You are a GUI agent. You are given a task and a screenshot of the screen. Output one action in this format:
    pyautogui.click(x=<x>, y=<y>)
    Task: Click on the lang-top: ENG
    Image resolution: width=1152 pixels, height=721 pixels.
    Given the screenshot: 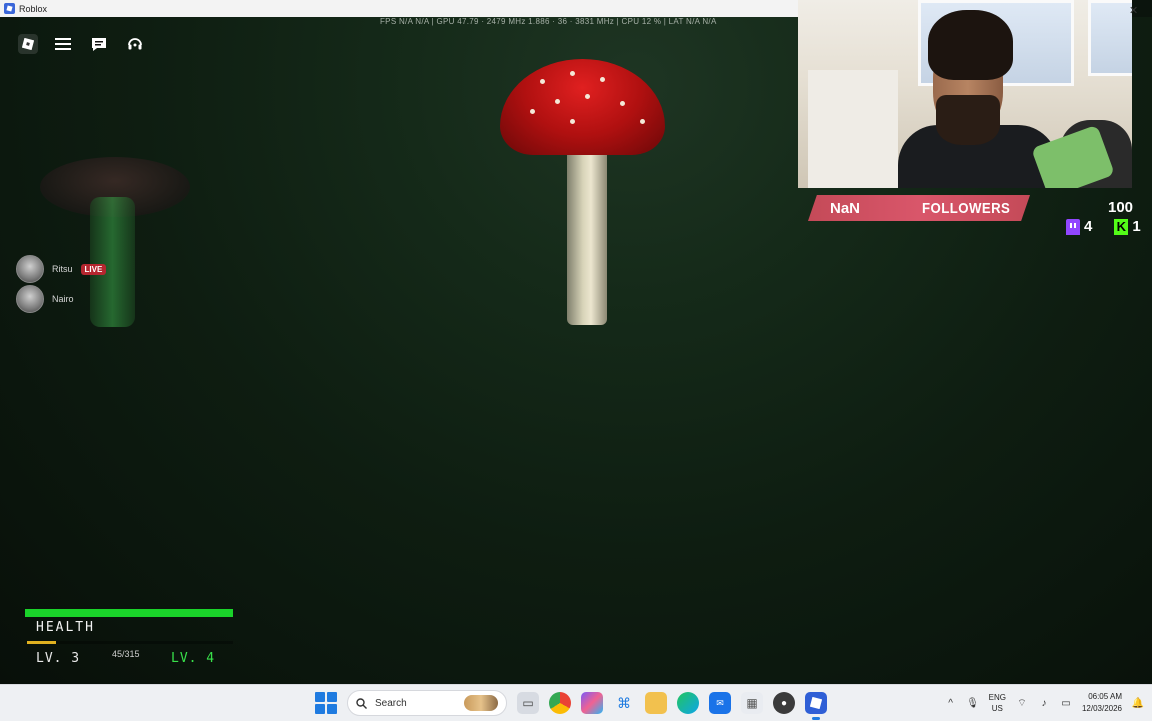 What is the action you would take?
    pyautogui.click(x=997, y=697)
    